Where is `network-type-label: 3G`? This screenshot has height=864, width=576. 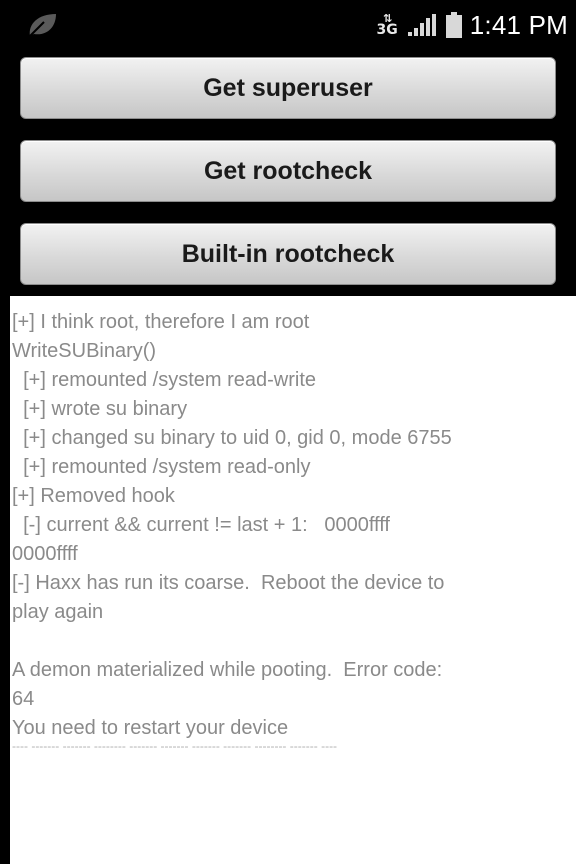
network-type-label: 3G is located at coordinates (387, 30).